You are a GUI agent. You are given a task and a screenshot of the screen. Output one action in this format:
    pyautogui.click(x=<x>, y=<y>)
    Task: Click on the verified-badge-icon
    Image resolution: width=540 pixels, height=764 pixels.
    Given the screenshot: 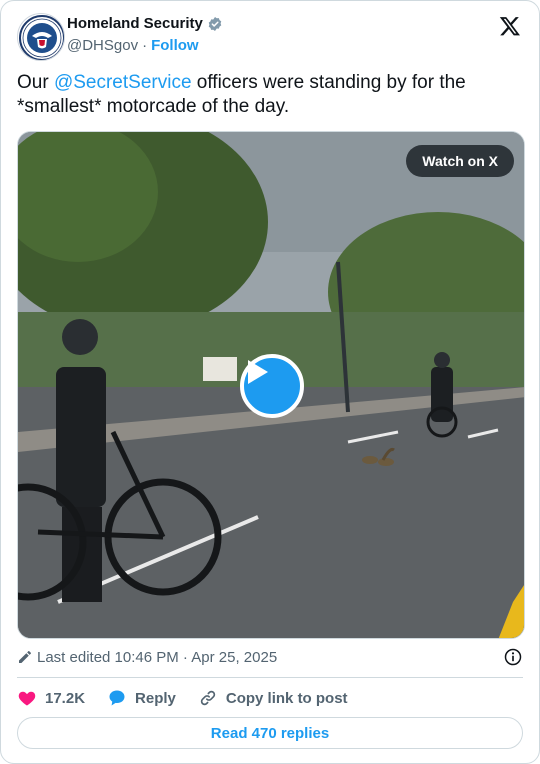 What is the action you would take?
    pyautogui.click(x=215, y=23)
    